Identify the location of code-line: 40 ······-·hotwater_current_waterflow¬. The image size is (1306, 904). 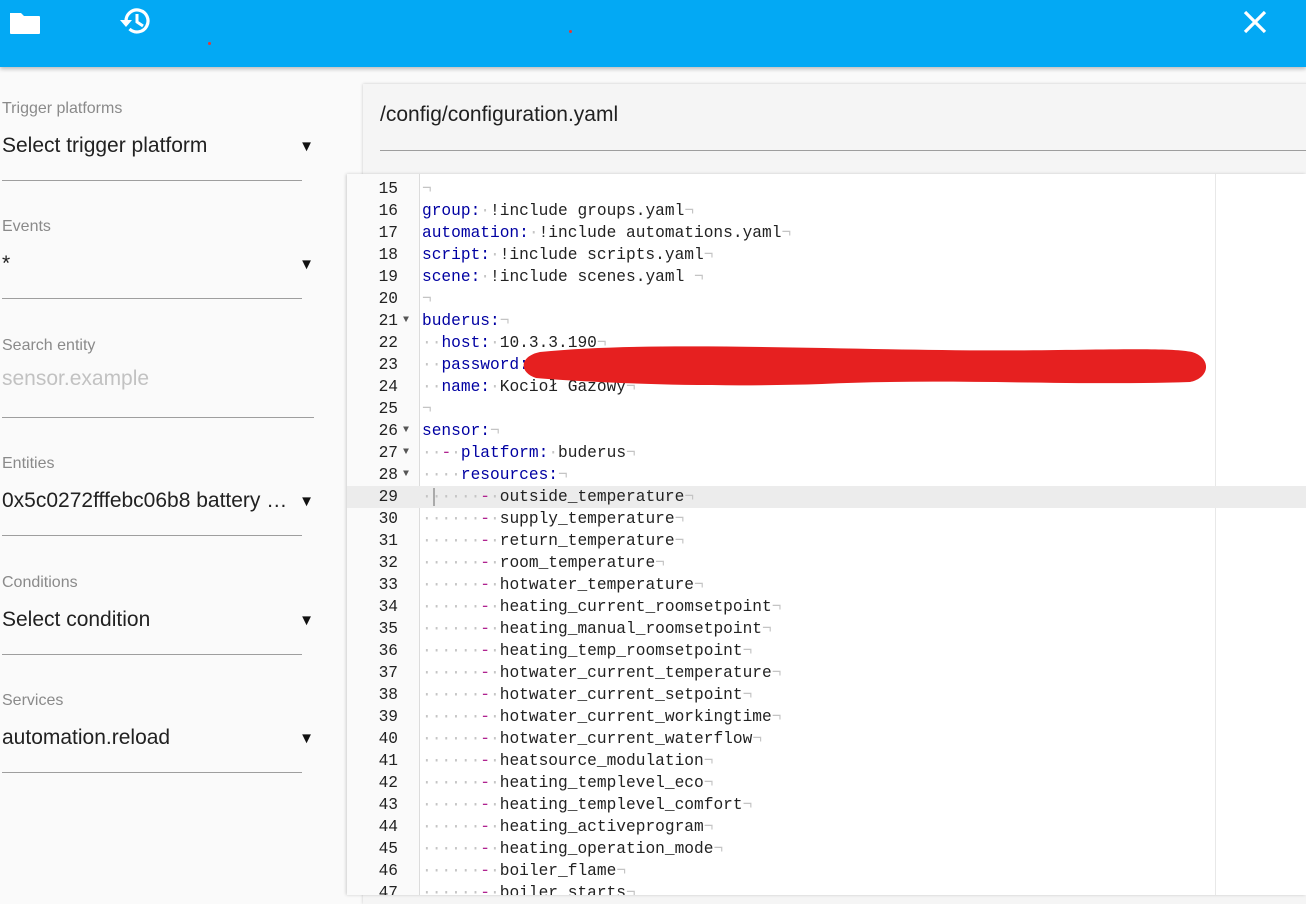
(826, 739).